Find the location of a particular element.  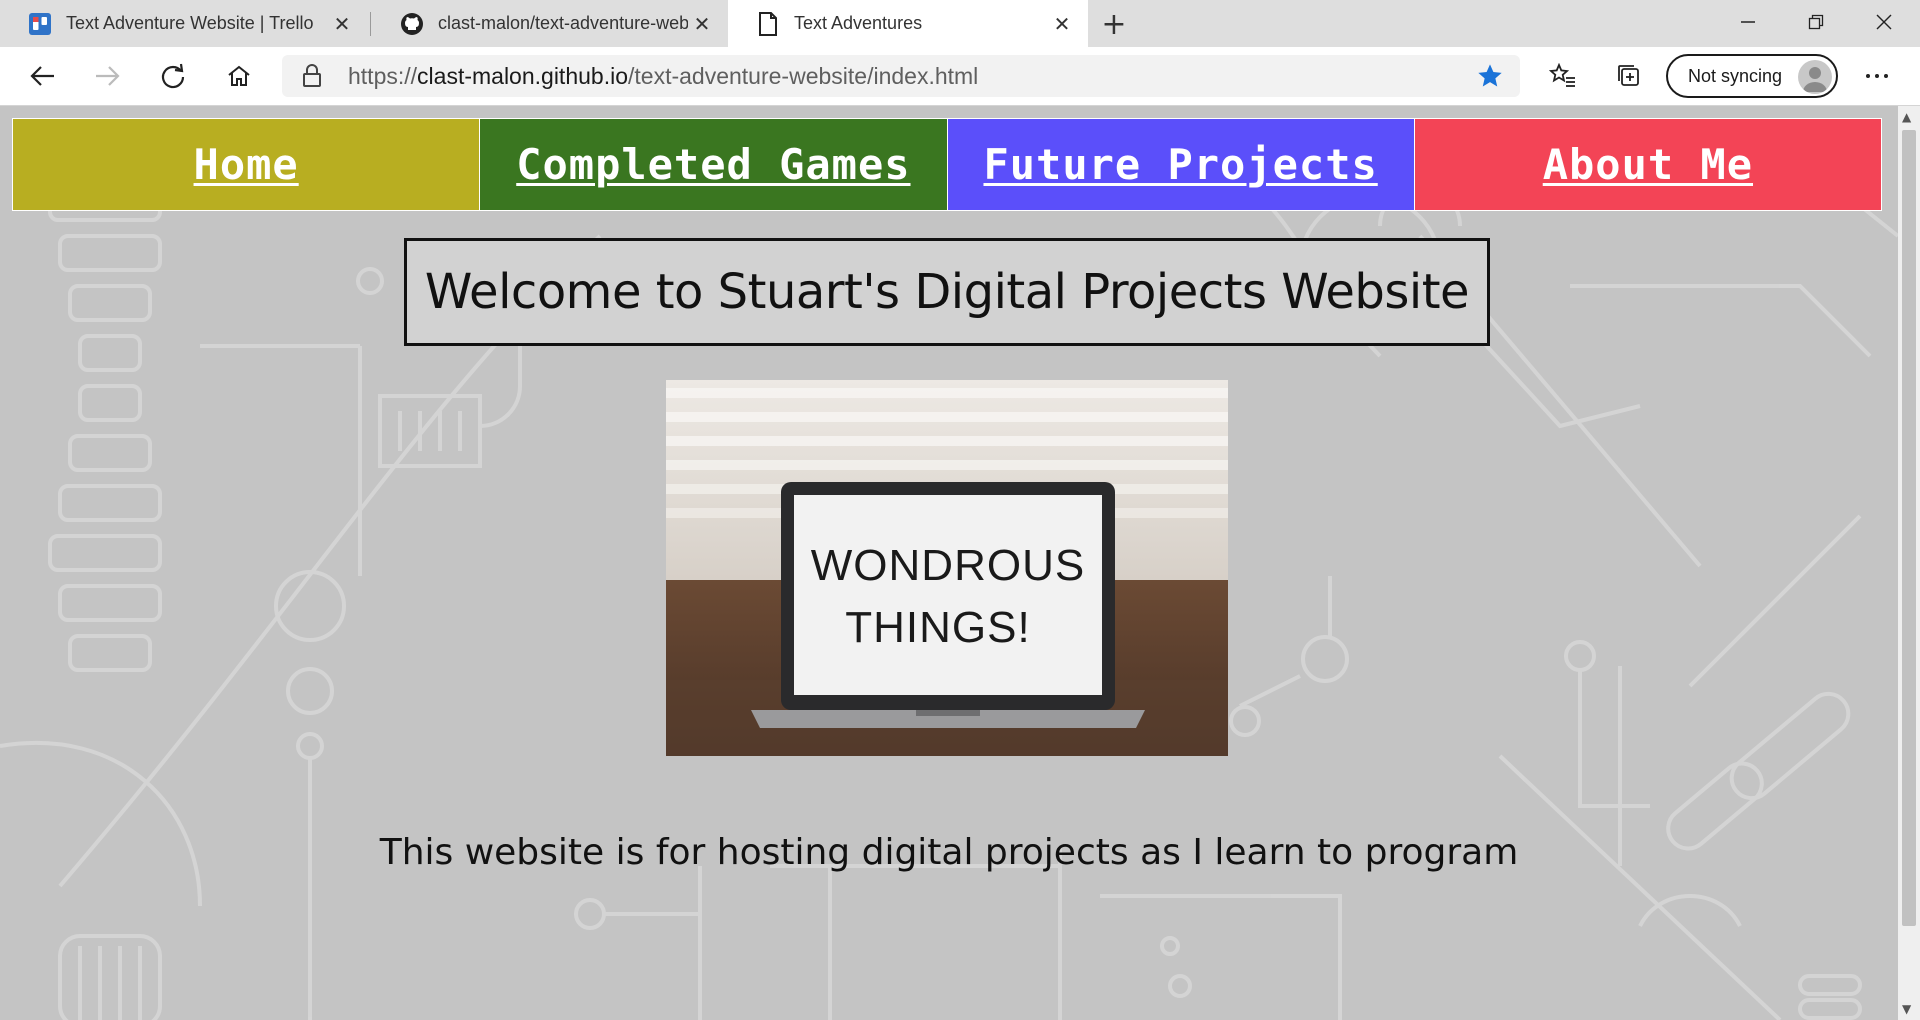

forward-arrow-icon is located at coordinates (107, 76).